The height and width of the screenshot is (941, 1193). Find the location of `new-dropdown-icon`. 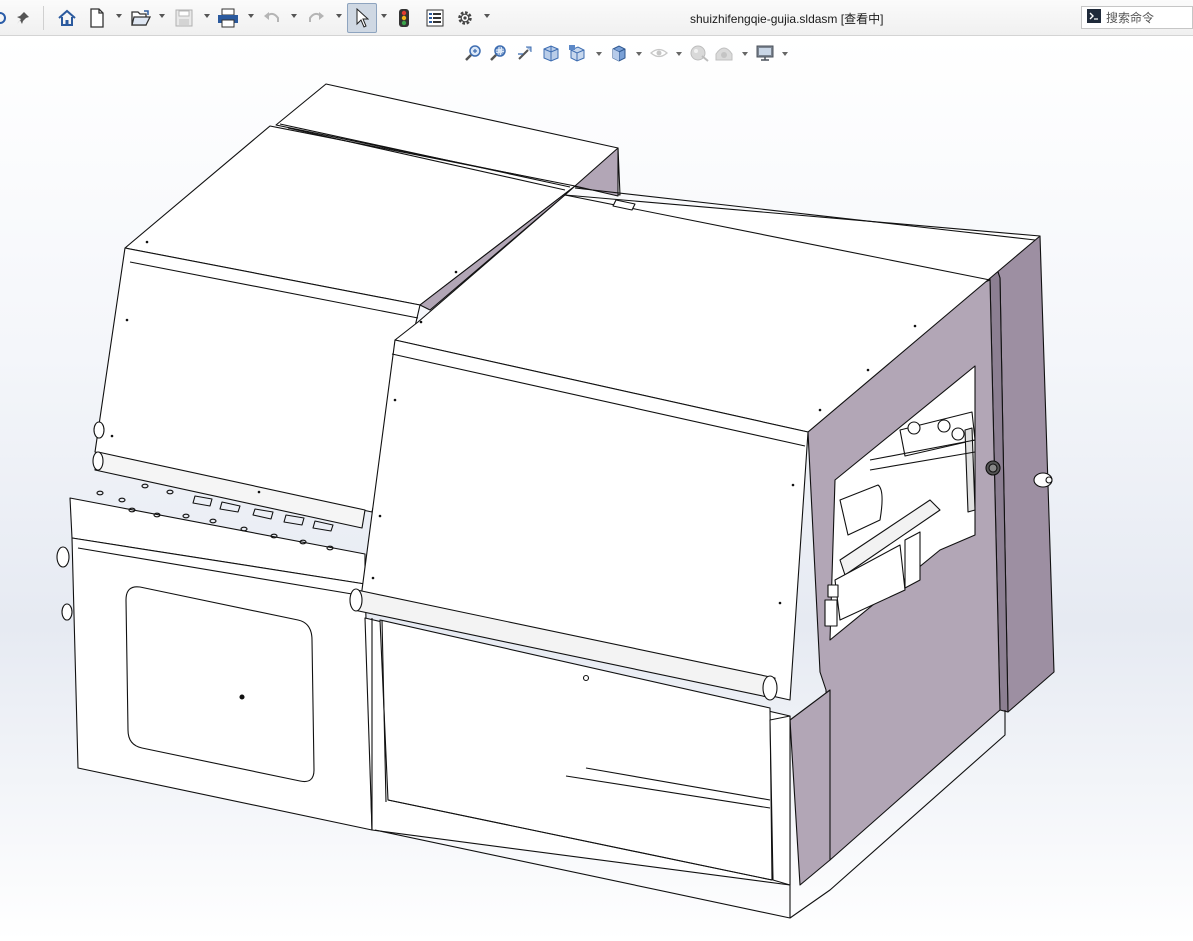

new-dropdown-icon is located at coordinates (119, 16).